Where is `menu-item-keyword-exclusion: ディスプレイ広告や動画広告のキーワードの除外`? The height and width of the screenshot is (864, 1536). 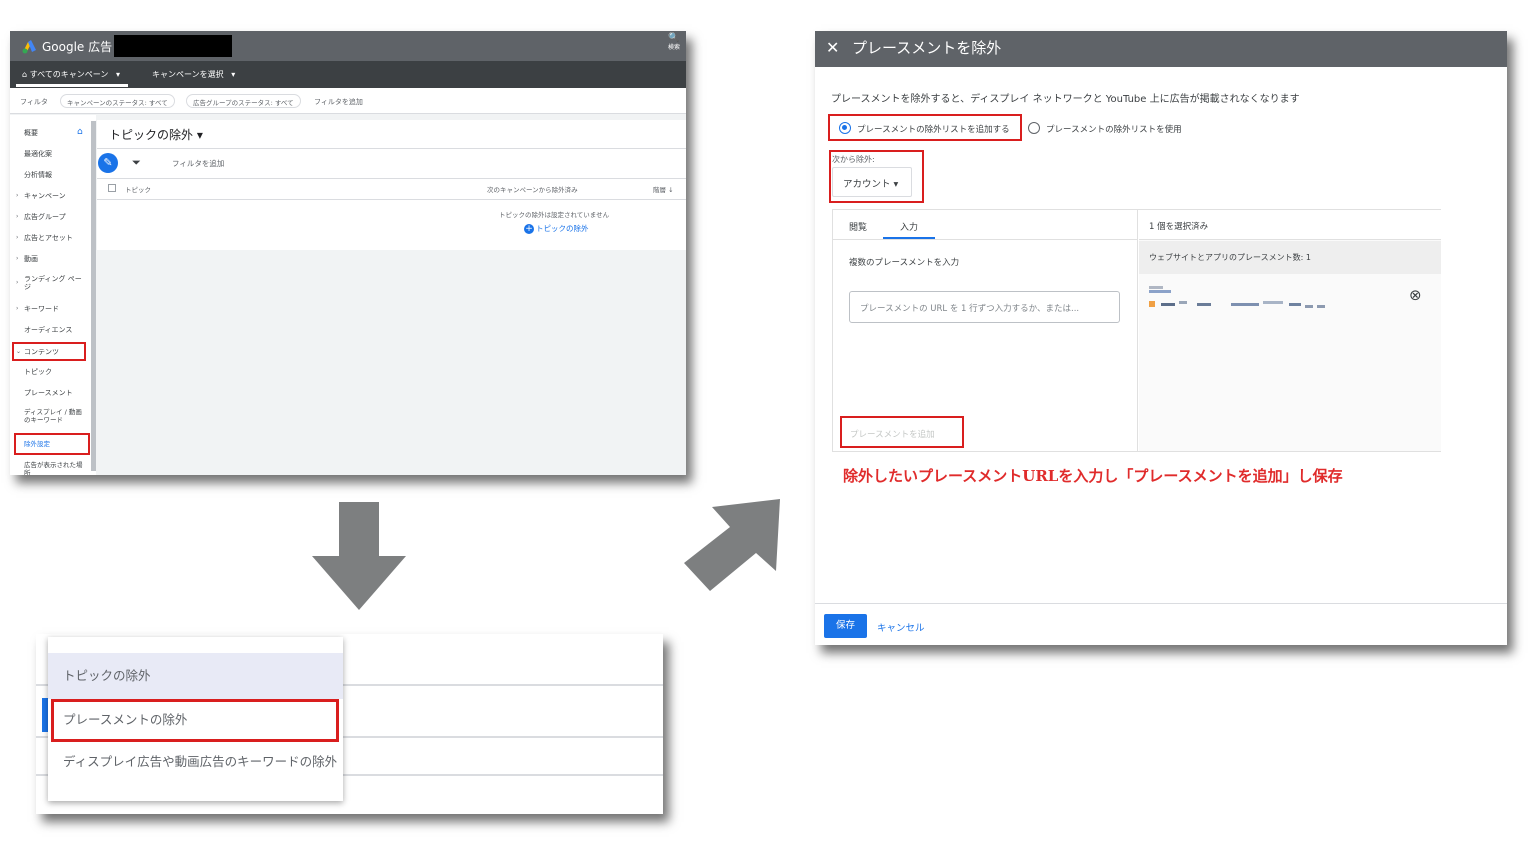
menu-item-keyword-exclusion: ディスプレイ広告や動画広告のキーワードの除外 is located at coordinates (195, 762).